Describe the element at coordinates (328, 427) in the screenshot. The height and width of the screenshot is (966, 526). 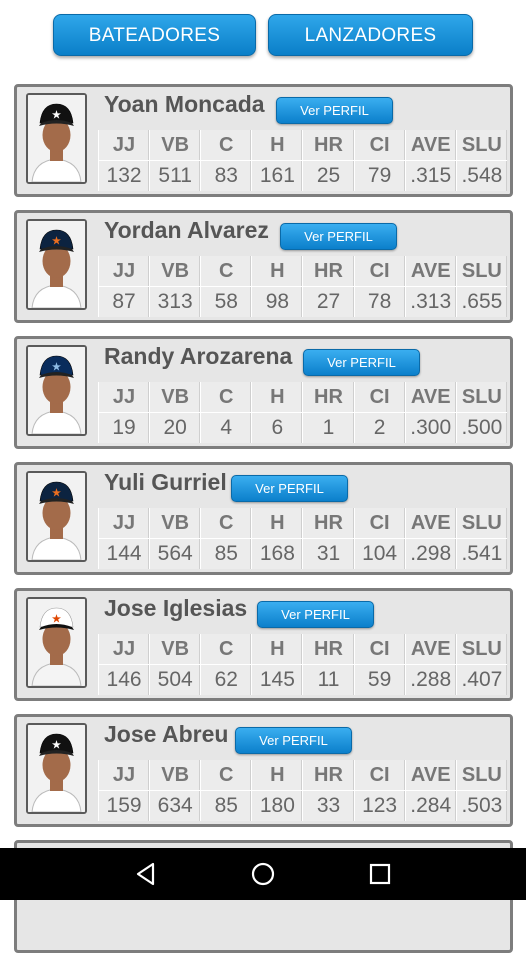
I see `stat-value: 1` at that location.